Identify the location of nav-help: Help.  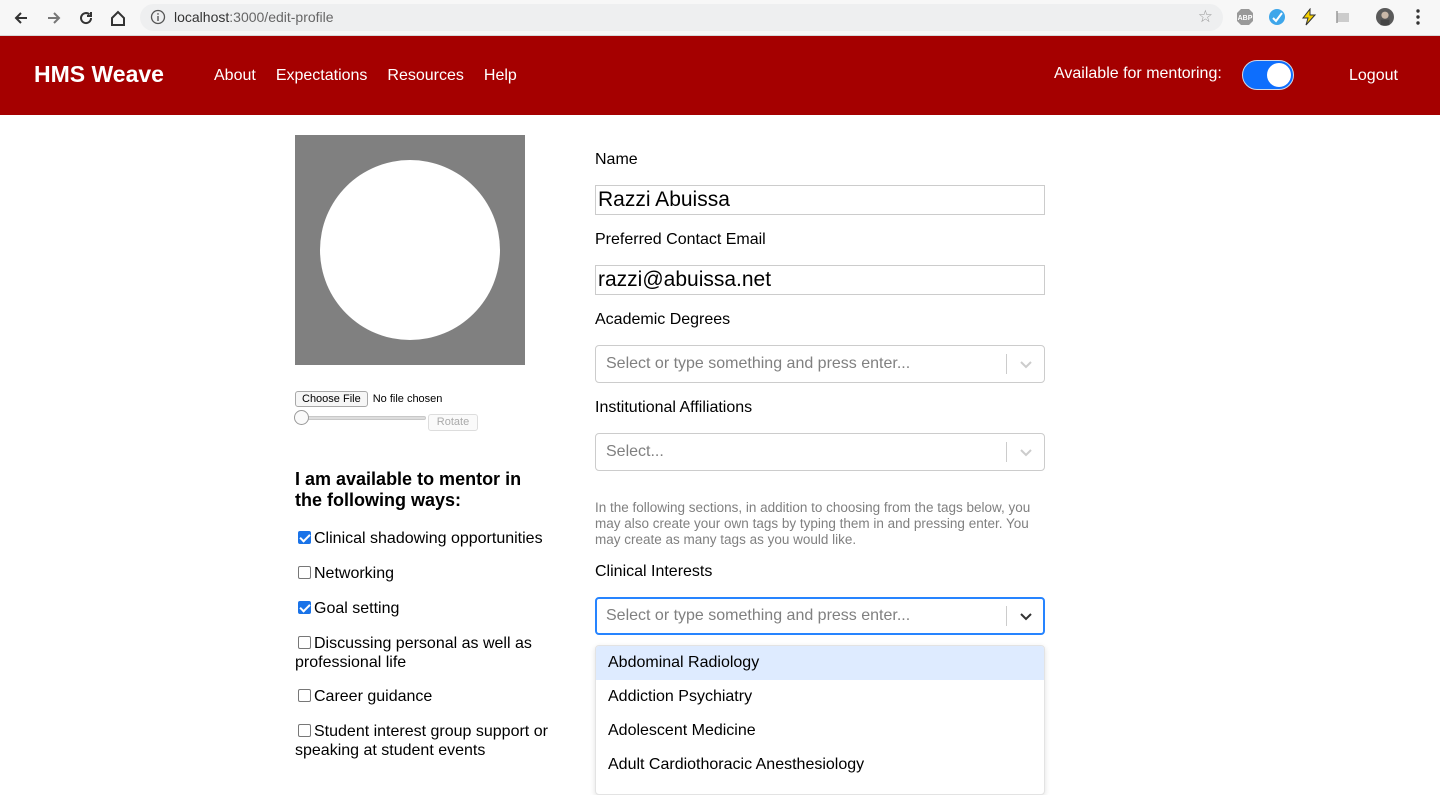
(500, 76).